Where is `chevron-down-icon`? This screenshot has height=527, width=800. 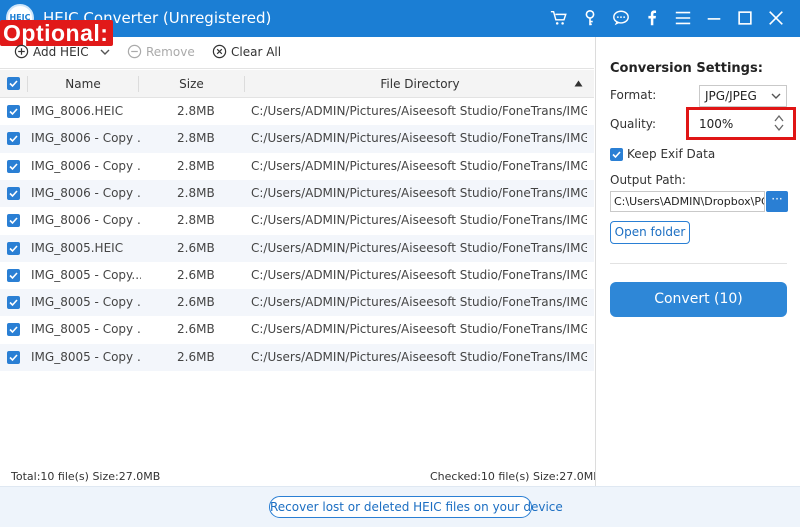 chevron-down-icon is located at coordinates (105, 52).